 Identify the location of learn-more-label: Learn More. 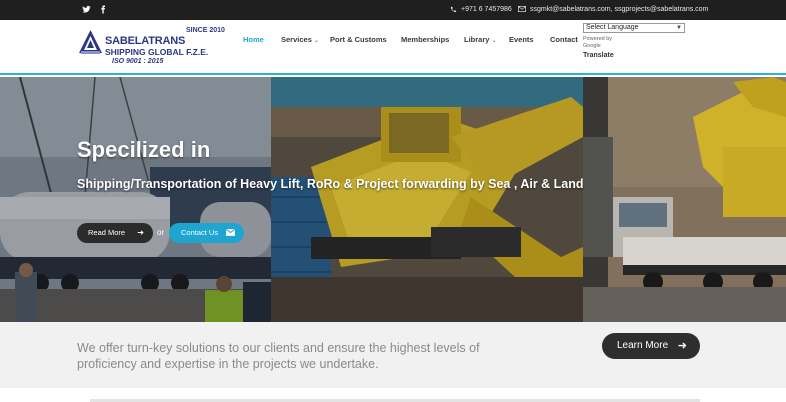
(643, 345).